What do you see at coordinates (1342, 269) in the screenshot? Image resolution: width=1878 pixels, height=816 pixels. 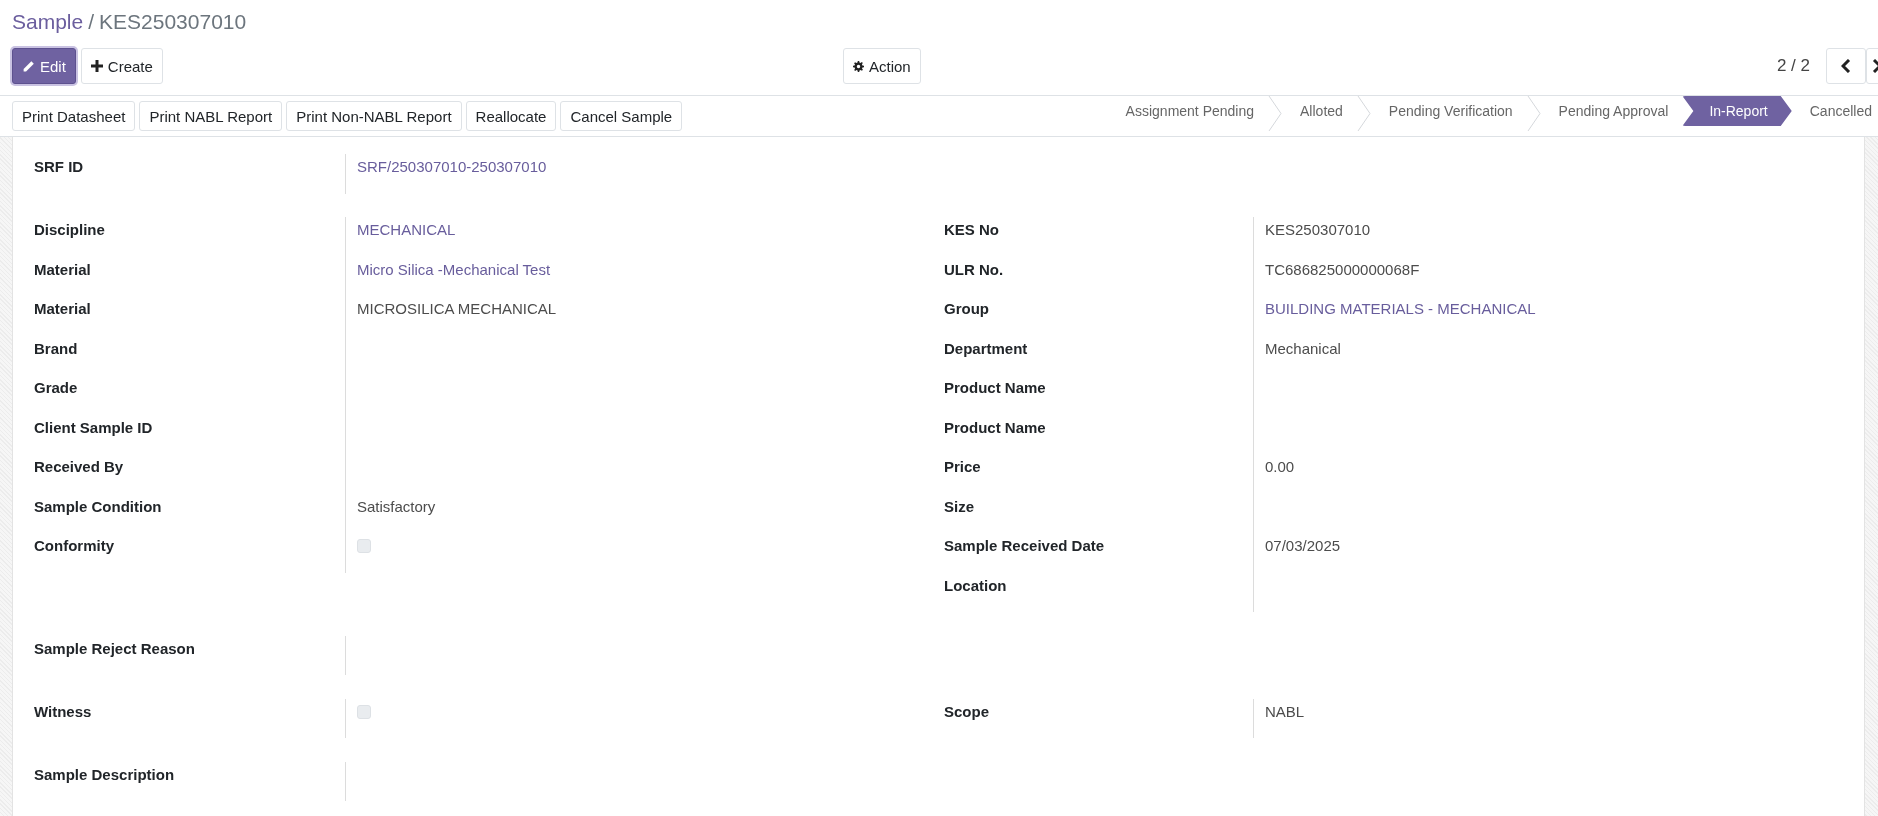 I see `field-value: TC686825000000068F` at bounding box center [1342, 269].